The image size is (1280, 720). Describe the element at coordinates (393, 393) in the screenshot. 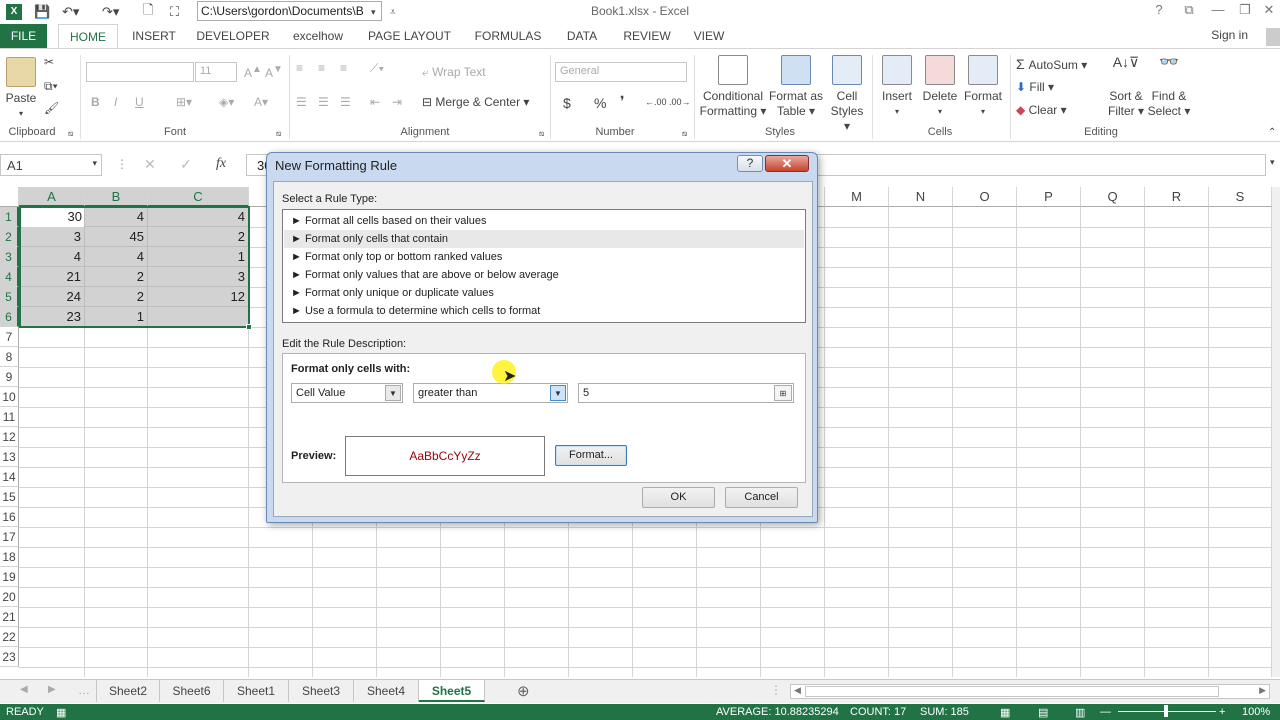

I see `chevron-down-icon: ▼` at that location.